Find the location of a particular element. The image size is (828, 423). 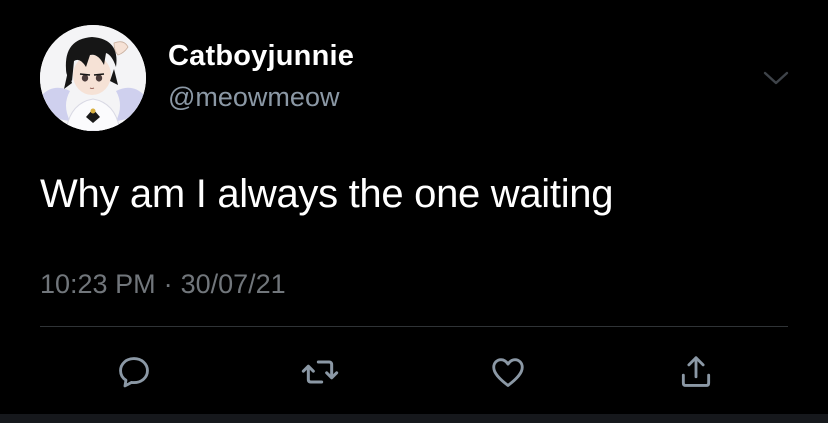

tweet-date: 30/07/21 is located at coordinates (233, 284).